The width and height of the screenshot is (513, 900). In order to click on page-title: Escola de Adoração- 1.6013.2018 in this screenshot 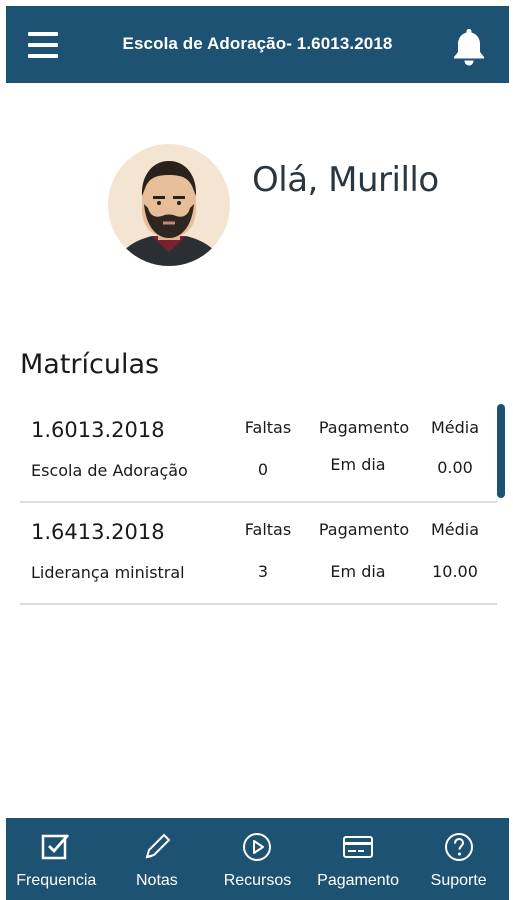, I will do `click(257, 43)`.